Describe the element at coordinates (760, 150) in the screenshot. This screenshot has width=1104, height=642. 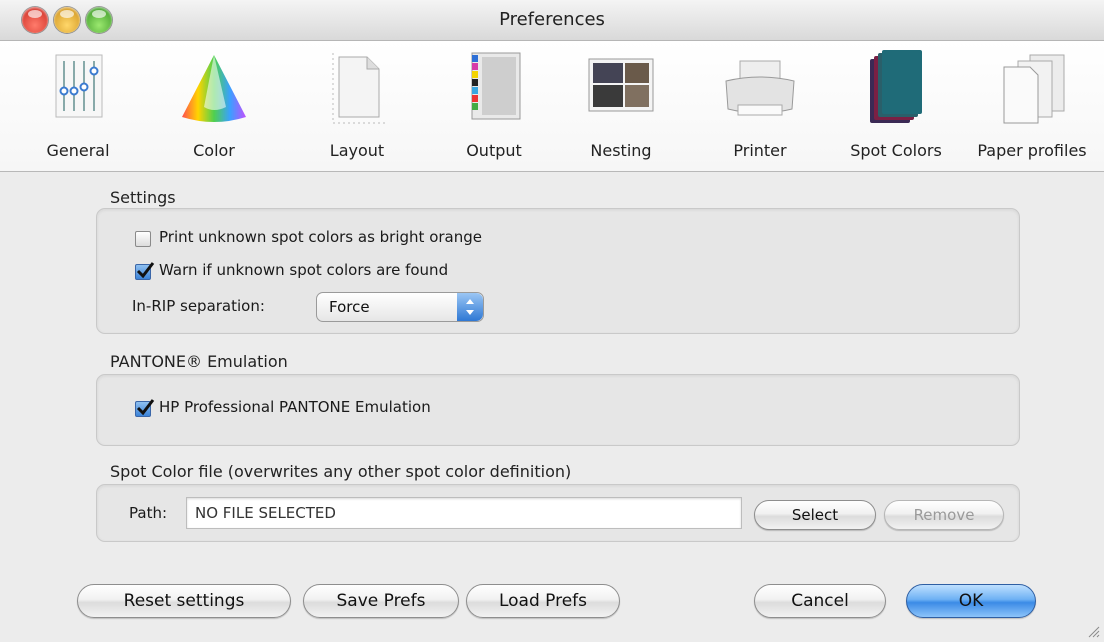
I see `tab-printer-label: Printer` at that location.